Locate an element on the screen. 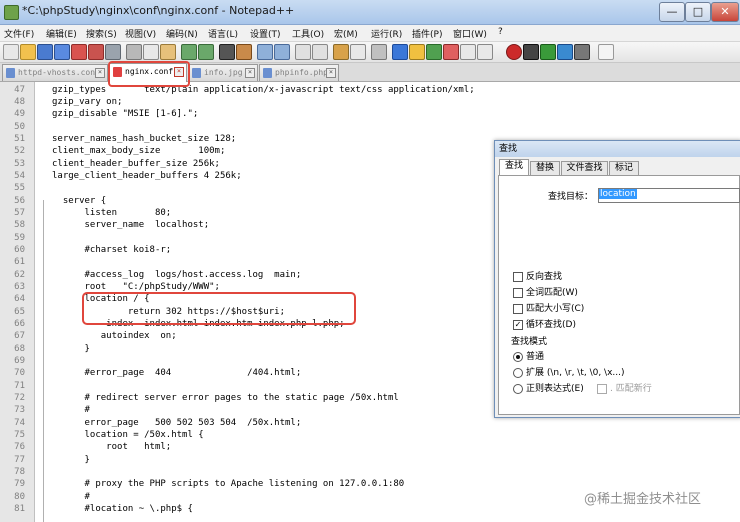 The image size is (740, 522). zoom-out-icon is located at coordinates (282, 52).